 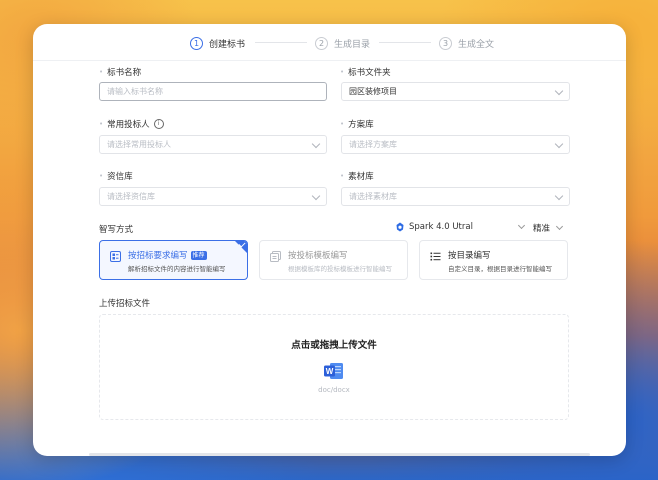 I want to click on mode-card-by-requirement: 按招标要求编写 推荐 解析招标文件的内容进行智能编写, so click(x=173, y=260).